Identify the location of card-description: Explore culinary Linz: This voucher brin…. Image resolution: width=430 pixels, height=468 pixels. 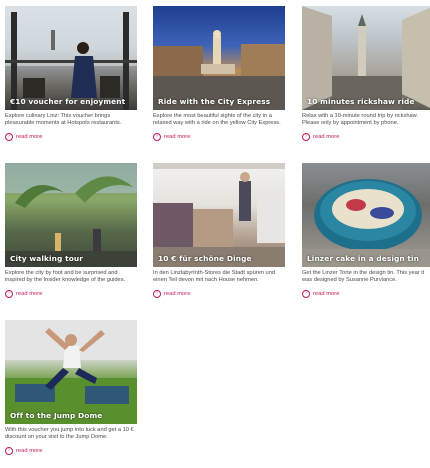
(63, 120).